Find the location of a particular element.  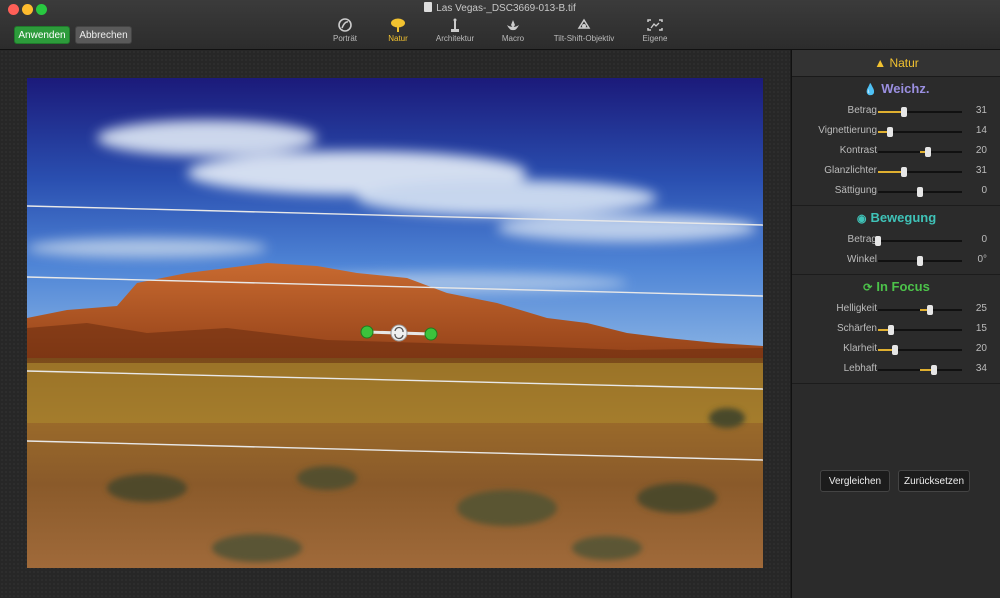

slider-label: Klarheit is located at coordinates (860, 348).